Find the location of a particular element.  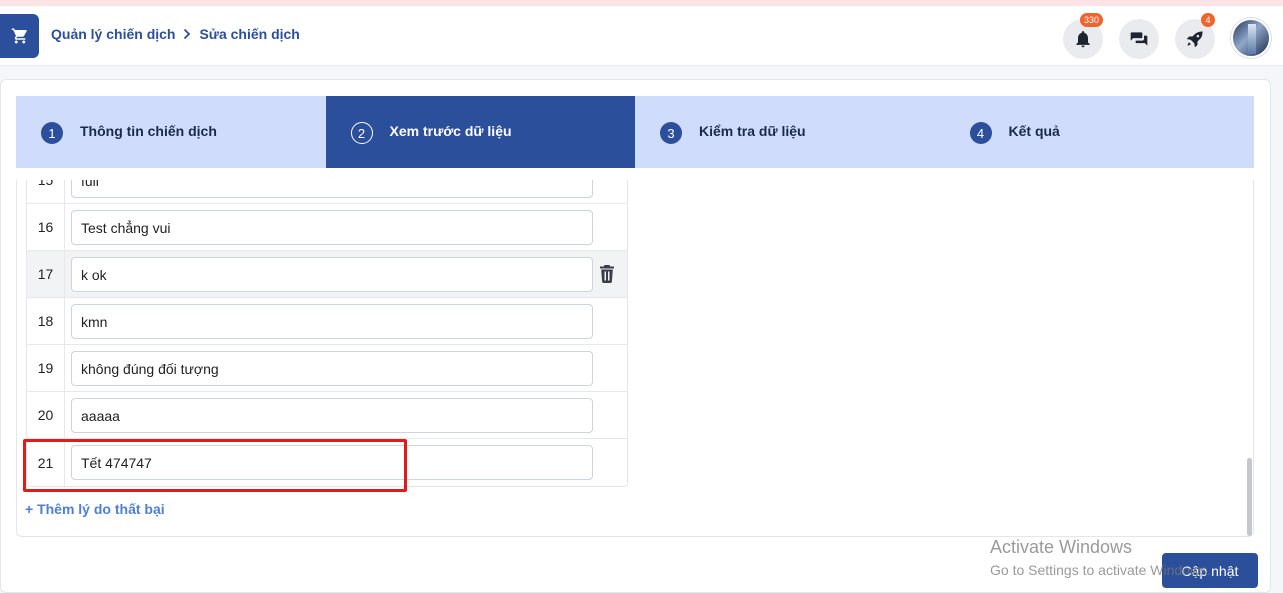

chat-button is located at coordinates (1139, 39).